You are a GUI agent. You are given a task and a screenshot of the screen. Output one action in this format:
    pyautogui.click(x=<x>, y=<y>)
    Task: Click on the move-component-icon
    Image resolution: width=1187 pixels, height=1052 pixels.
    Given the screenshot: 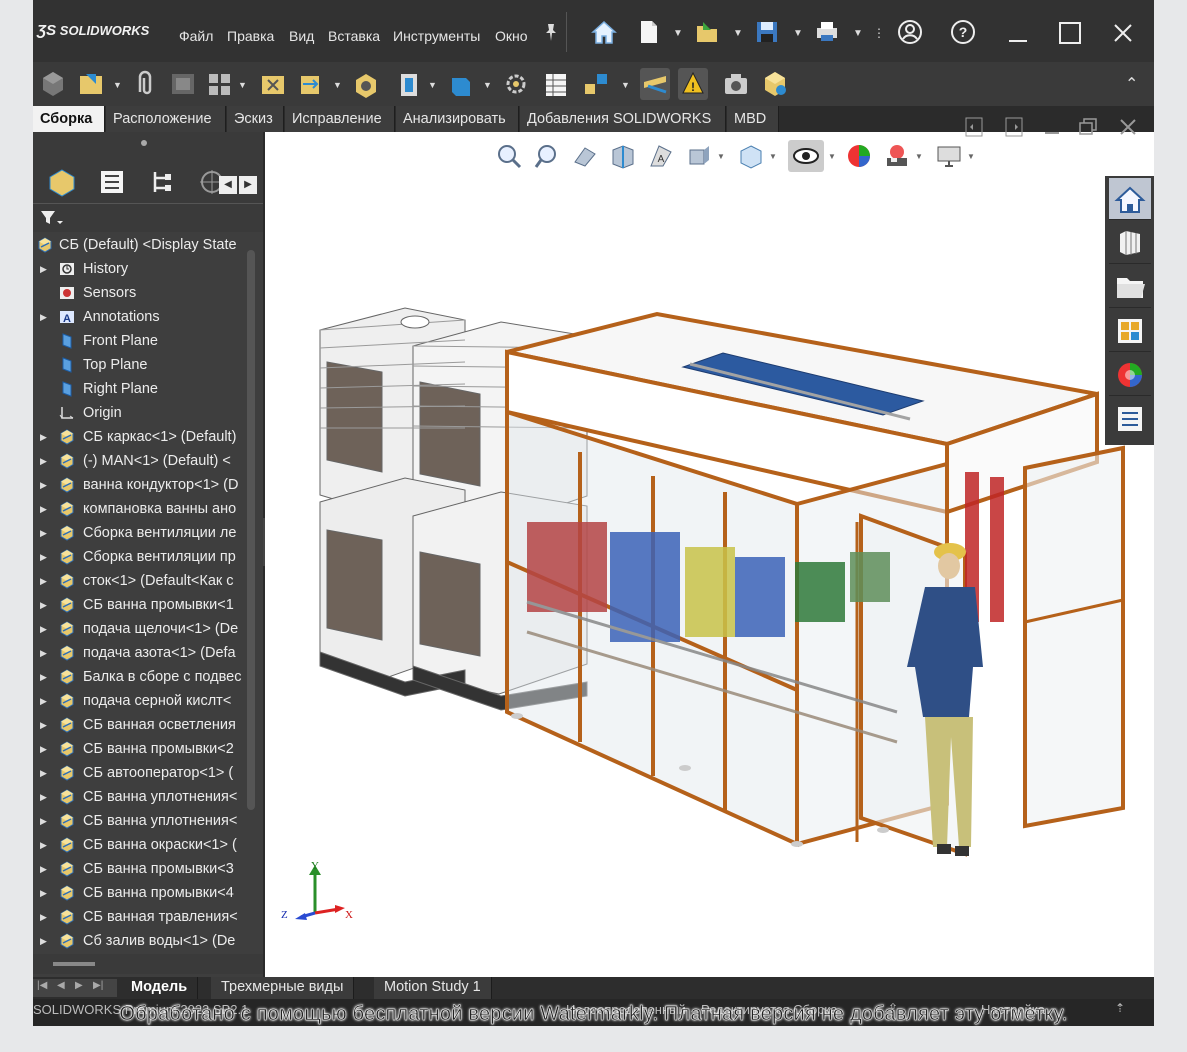 What is the action you would take?
    pyautogui.click(x=310, y=84)
    